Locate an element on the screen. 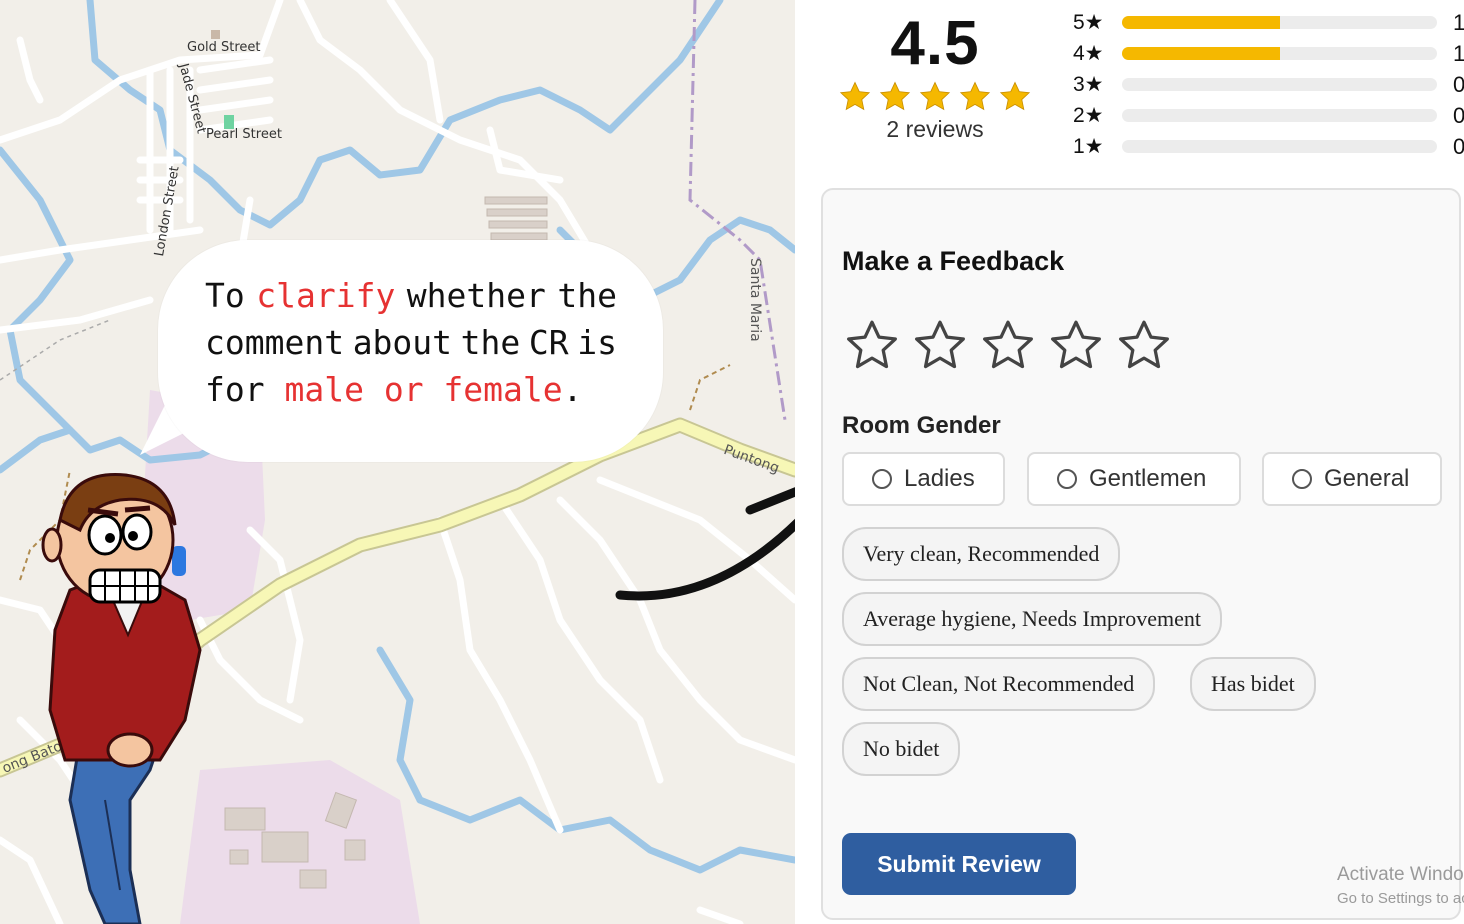 This screenshot has width=1464, height=924. street-label-gold: Gold Street is located at coordinates (224, 47).